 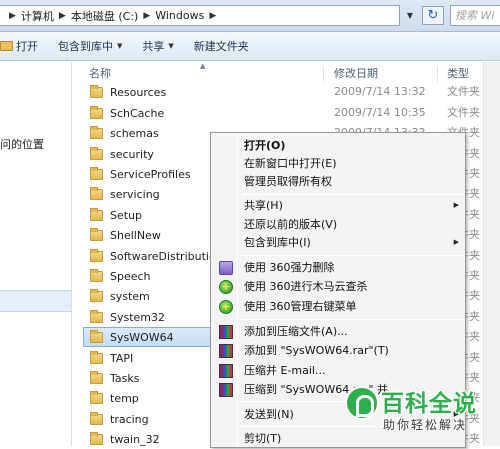 I want to click on file-name: ServiceProfiles, so click(x=150, y=174).